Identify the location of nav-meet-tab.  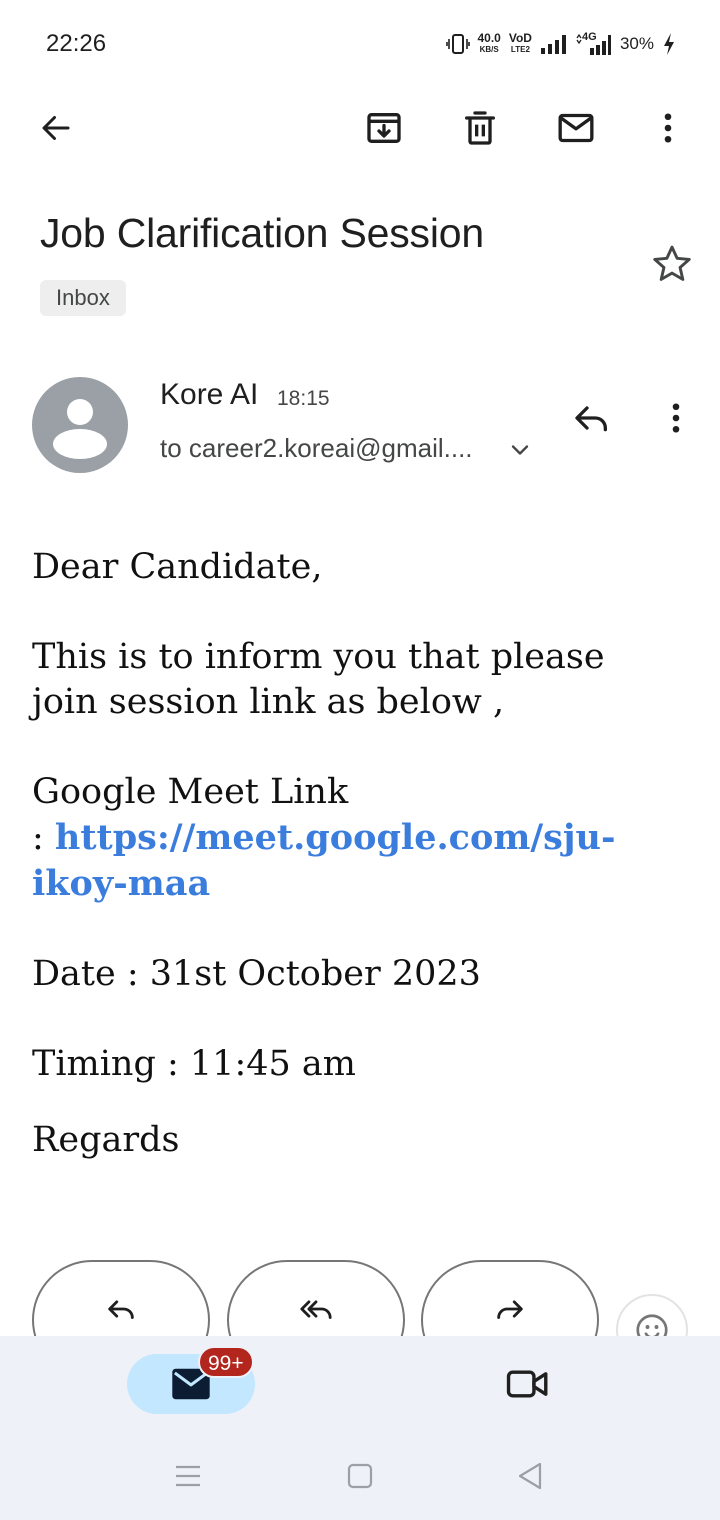
(528, 1384).